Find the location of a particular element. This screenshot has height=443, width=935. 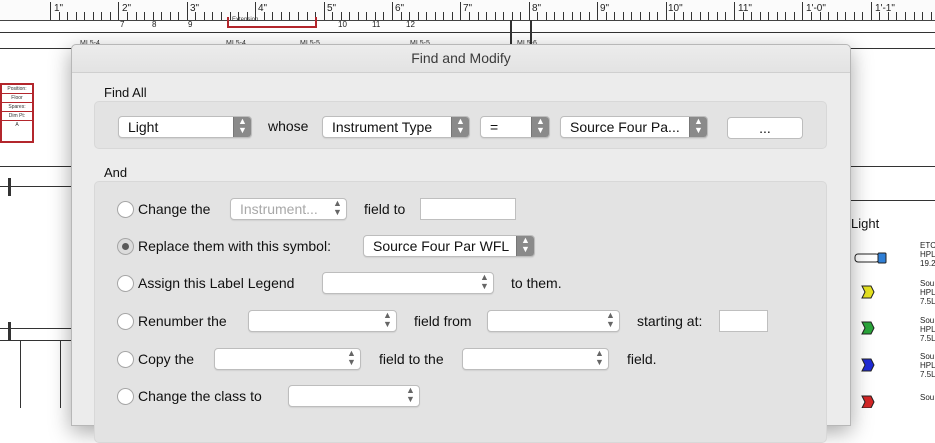

field-popup: Instrument Type ▲ ▼ is located at coordinates (396, 127).